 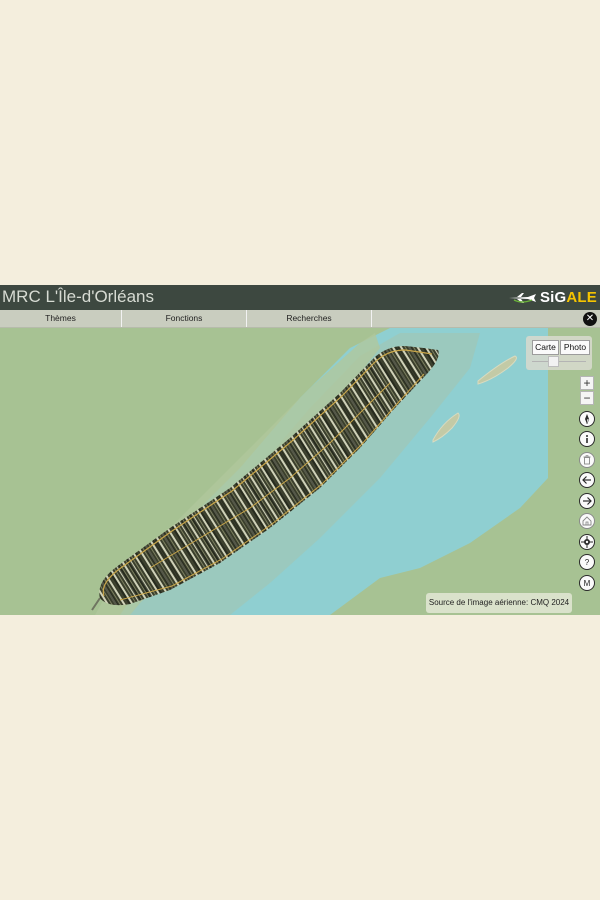 I want to click on help-icon: ?, so click(x=587, y=562).